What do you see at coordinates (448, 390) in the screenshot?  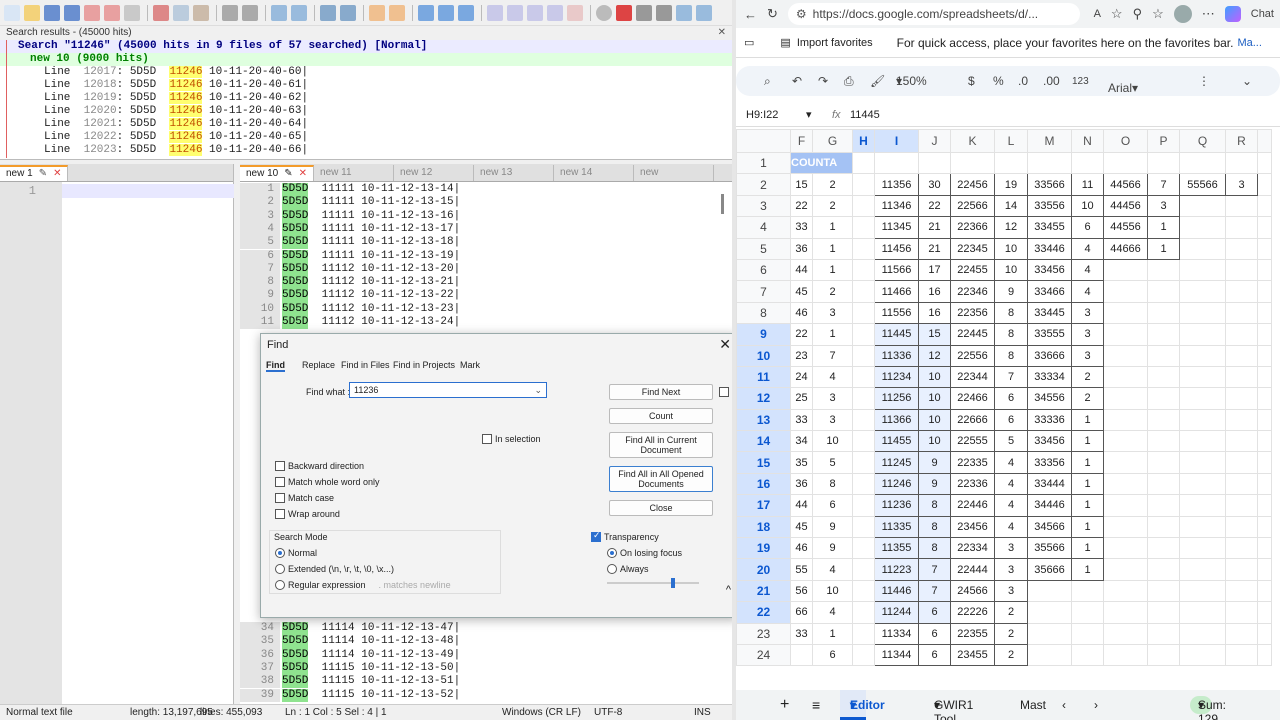 I see `find-what-input: 11236 ⌄` at bounding box center [448, 390].